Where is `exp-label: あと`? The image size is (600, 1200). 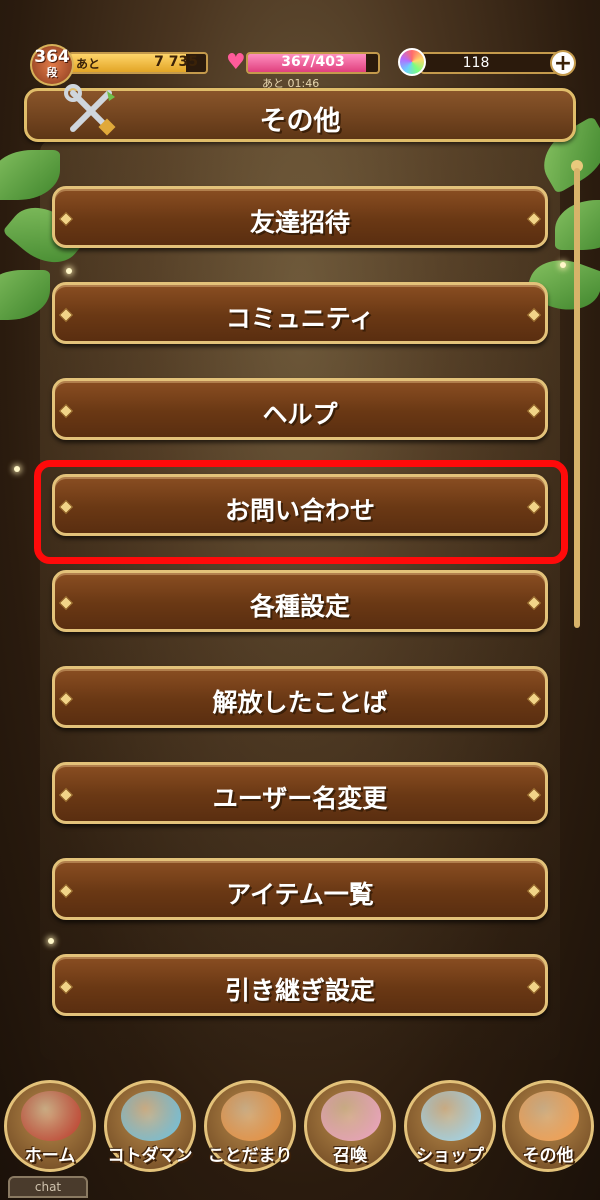 exp-label: あと is located at coordinates (88, 64).